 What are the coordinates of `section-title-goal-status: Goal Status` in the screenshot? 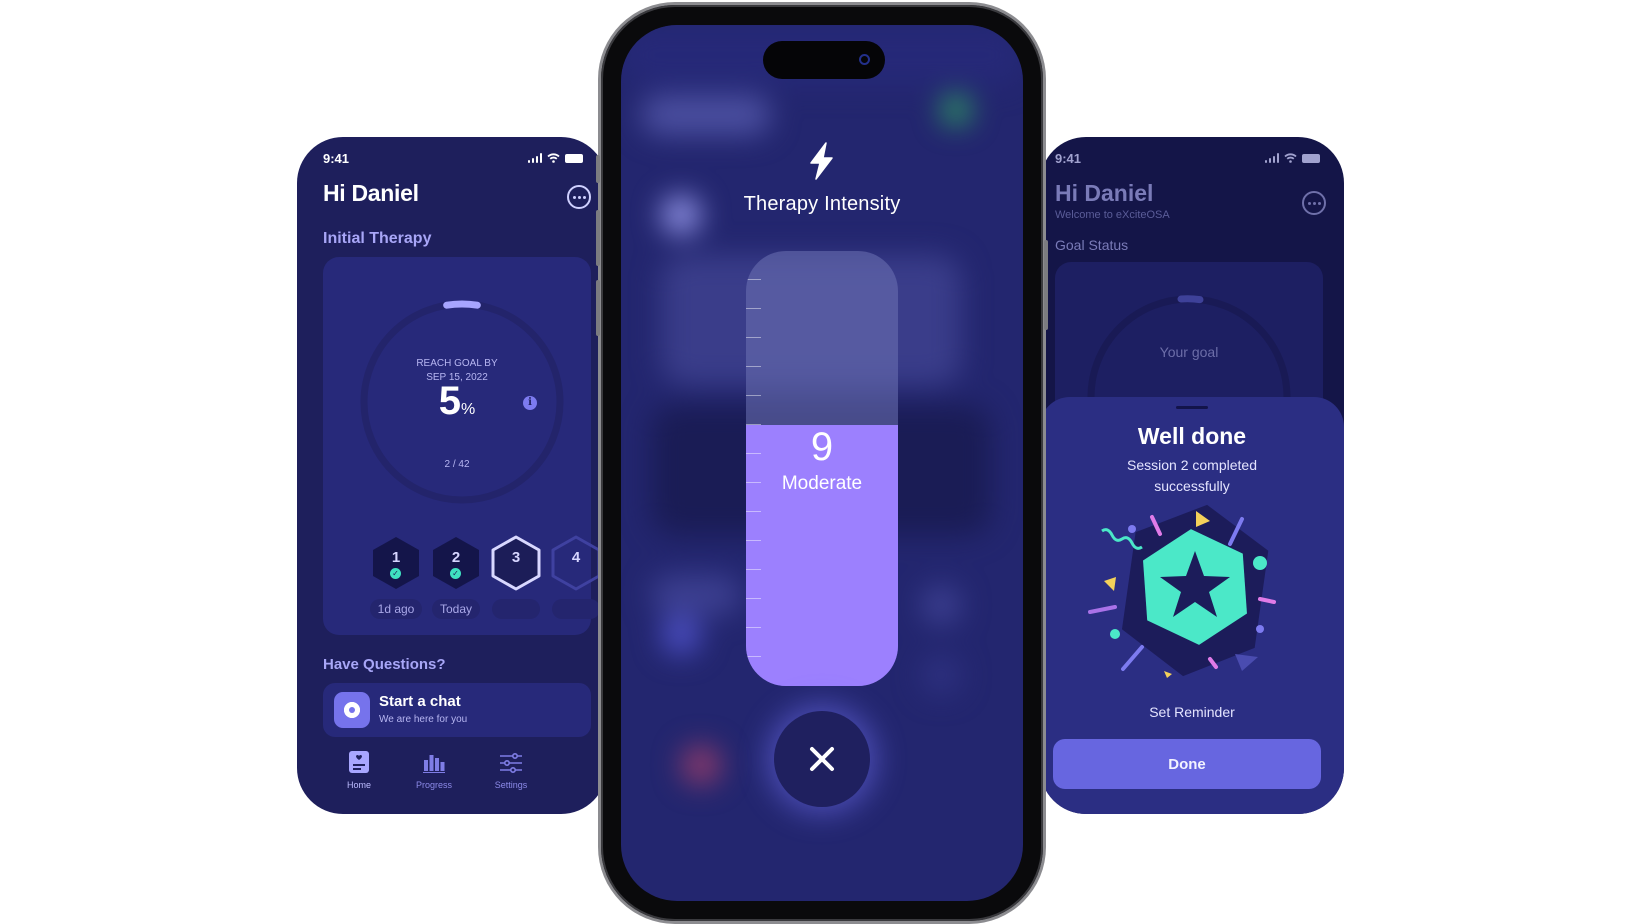 It's located at (1092, 245).